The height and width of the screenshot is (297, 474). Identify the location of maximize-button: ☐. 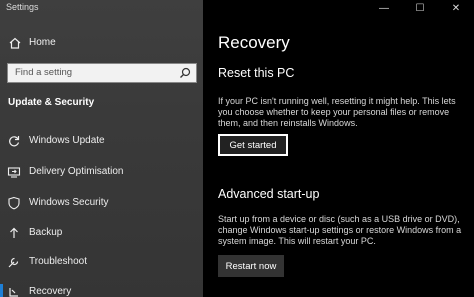
(420, 8).